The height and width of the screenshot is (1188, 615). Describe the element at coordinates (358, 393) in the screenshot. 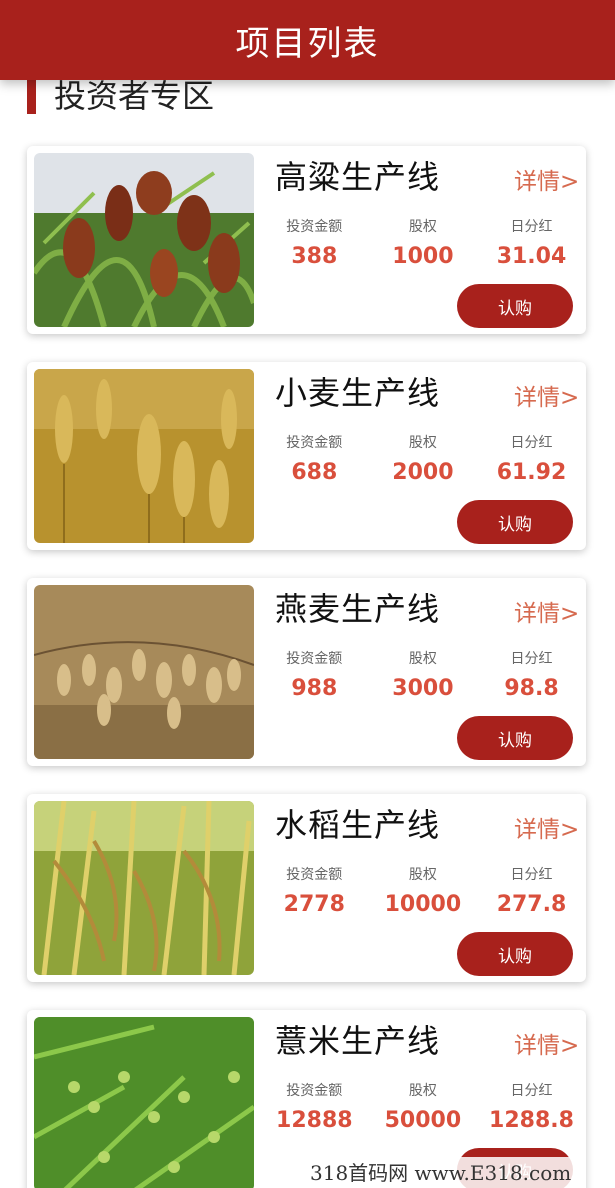

I see `product-name: 小麦生产线` at that location.